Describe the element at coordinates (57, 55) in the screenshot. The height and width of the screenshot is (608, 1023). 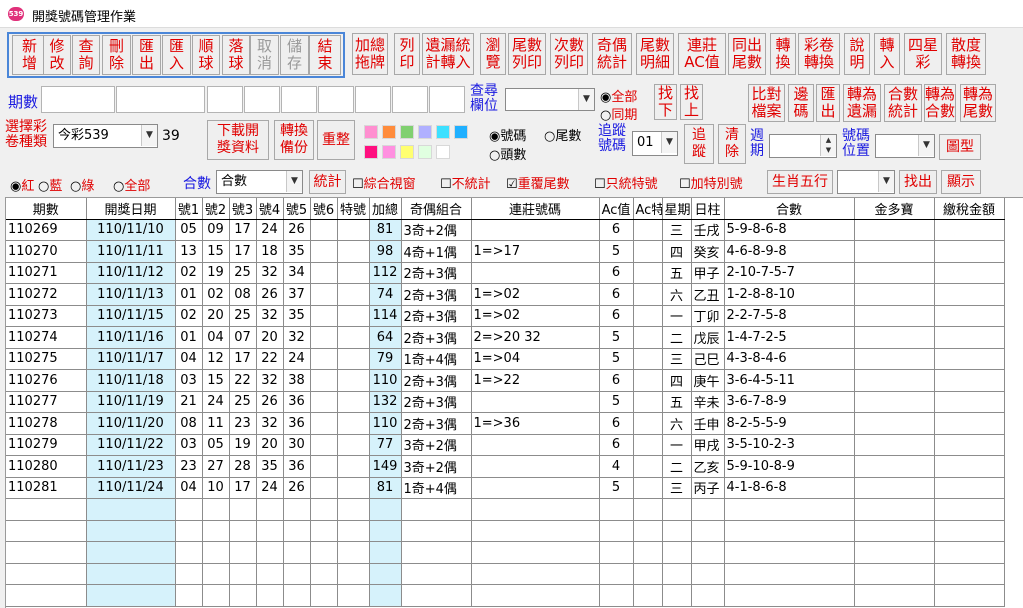
I see `edit-button: 修 改` at that location.